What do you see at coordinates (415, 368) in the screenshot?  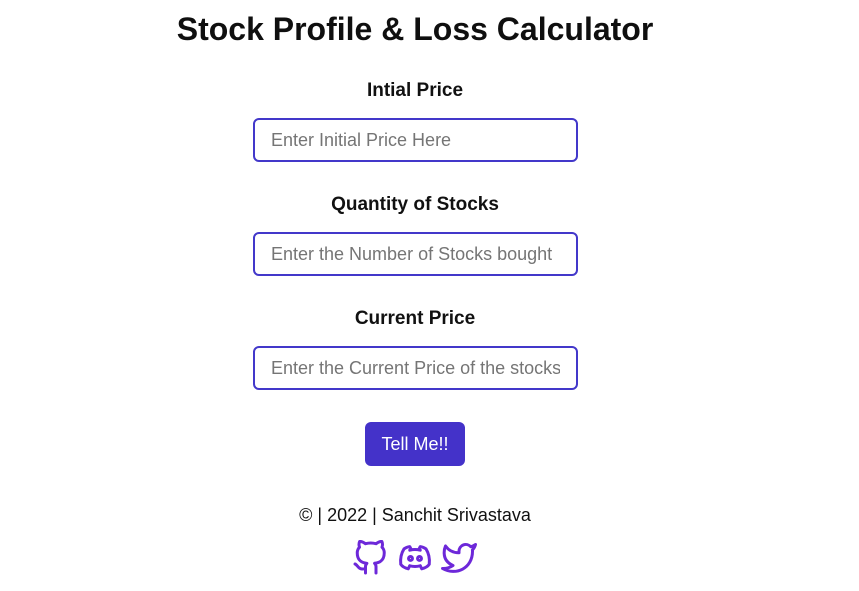 I see `current-price-input` at bounding box center [415, 368].